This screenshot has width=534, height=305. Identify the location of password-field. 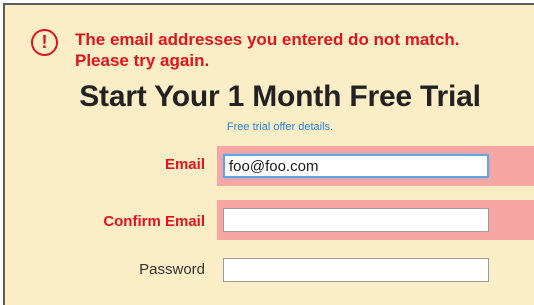
(356, 270).